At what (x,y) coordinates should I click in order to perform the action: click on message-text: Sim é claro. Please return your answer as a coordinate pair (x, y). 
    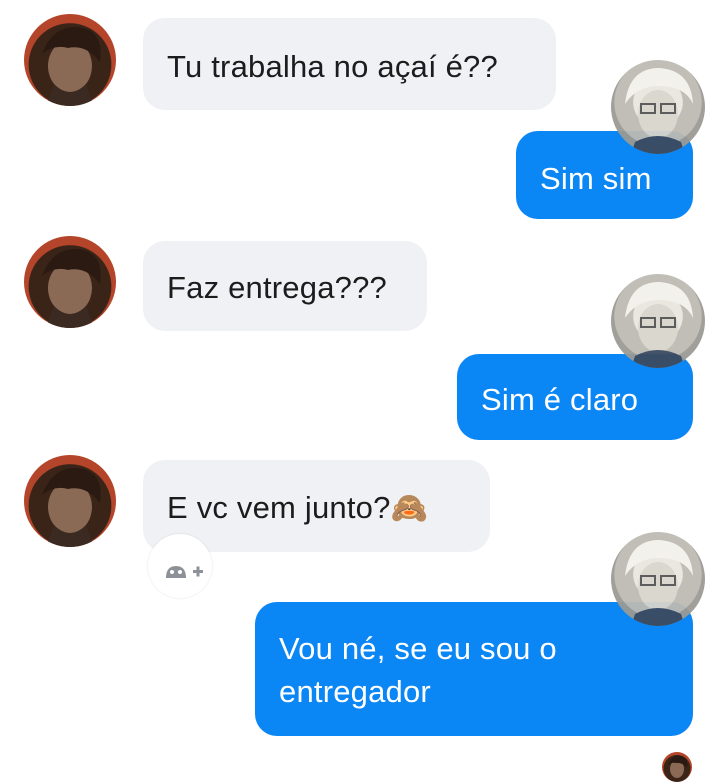
    Looking at the image, I should click on (560, 399).